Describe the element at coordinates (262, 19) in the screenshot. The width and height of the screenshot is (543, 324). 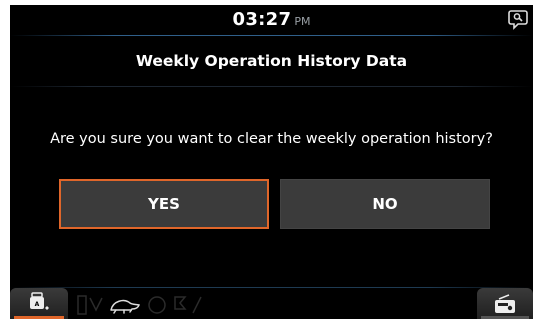
I see `clock-time: 03:27` at that location.